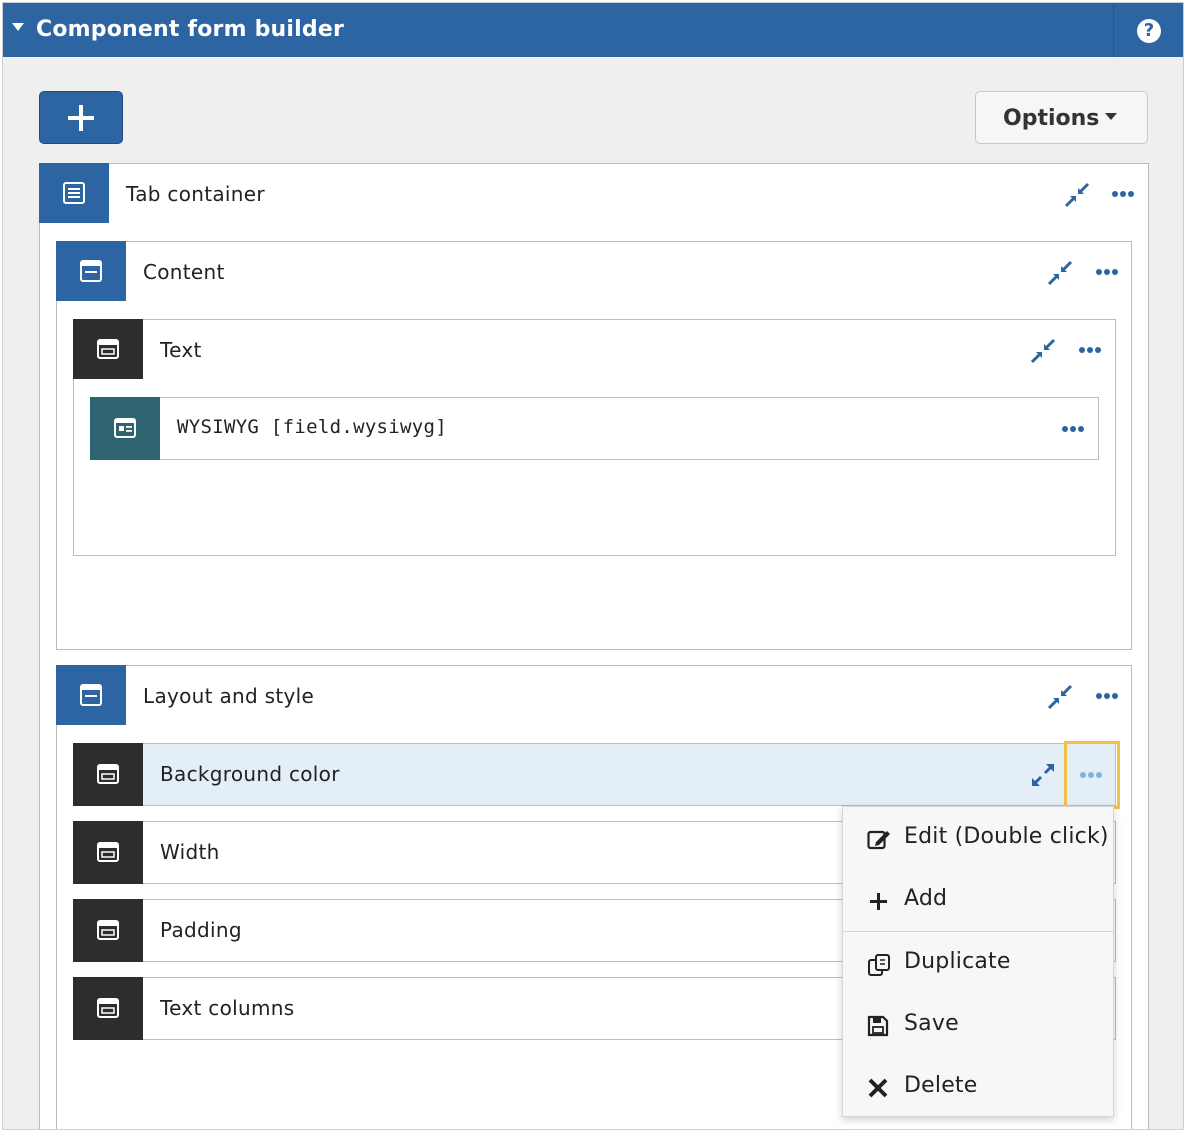 Image resolution: width=1186 pixels, height=1130 pixels. I want to click on padding-label: Padding, so click(201, 930).